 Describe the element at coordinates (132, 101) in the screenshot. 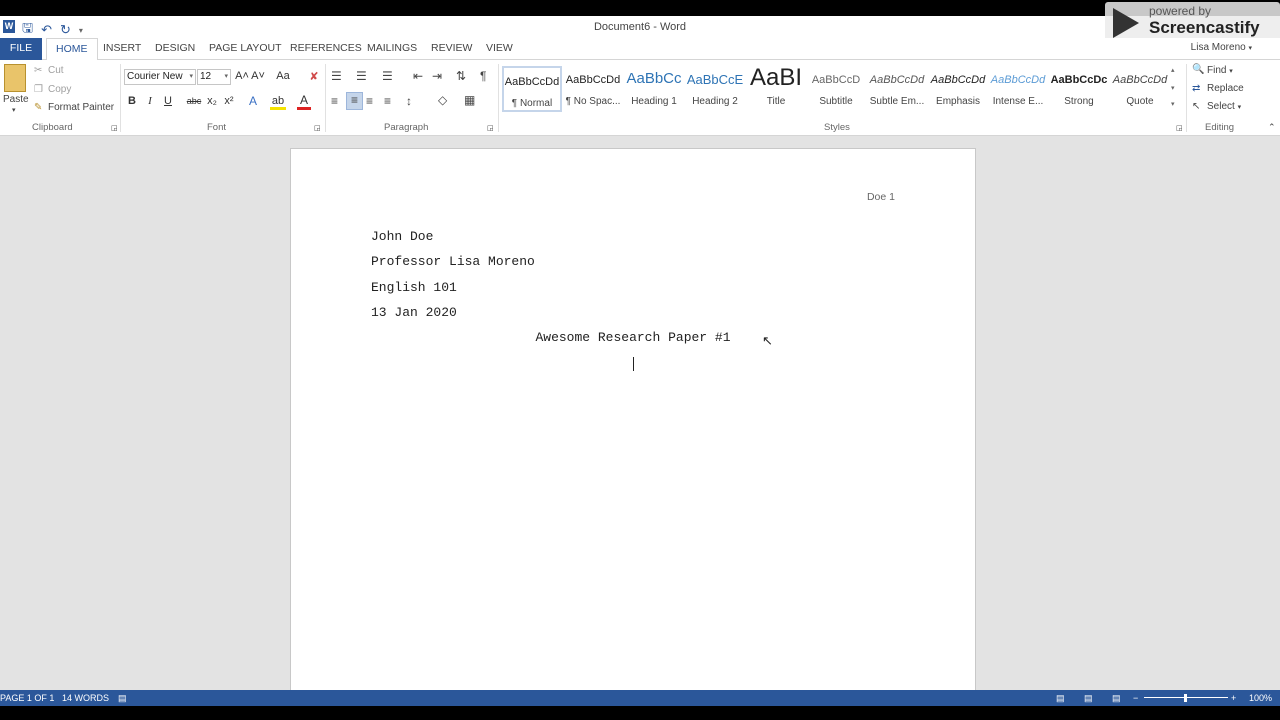

I see `bold-button: B` at that location.